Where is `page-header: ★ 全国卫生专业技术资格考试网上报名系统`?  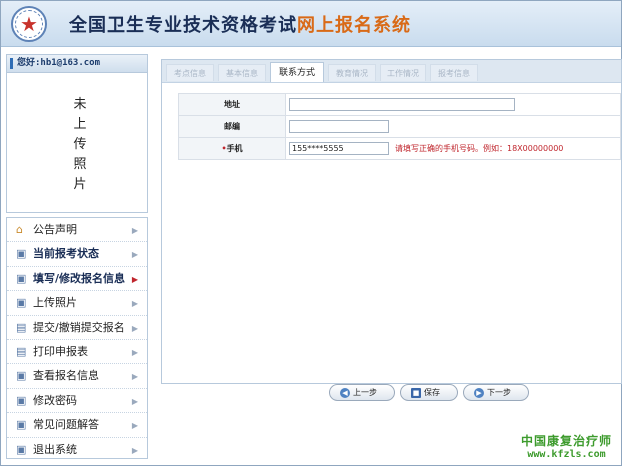
page-header: ★ 全国卫生专业技术资格考试网上报名系统 is located at coordinates (311, 24).